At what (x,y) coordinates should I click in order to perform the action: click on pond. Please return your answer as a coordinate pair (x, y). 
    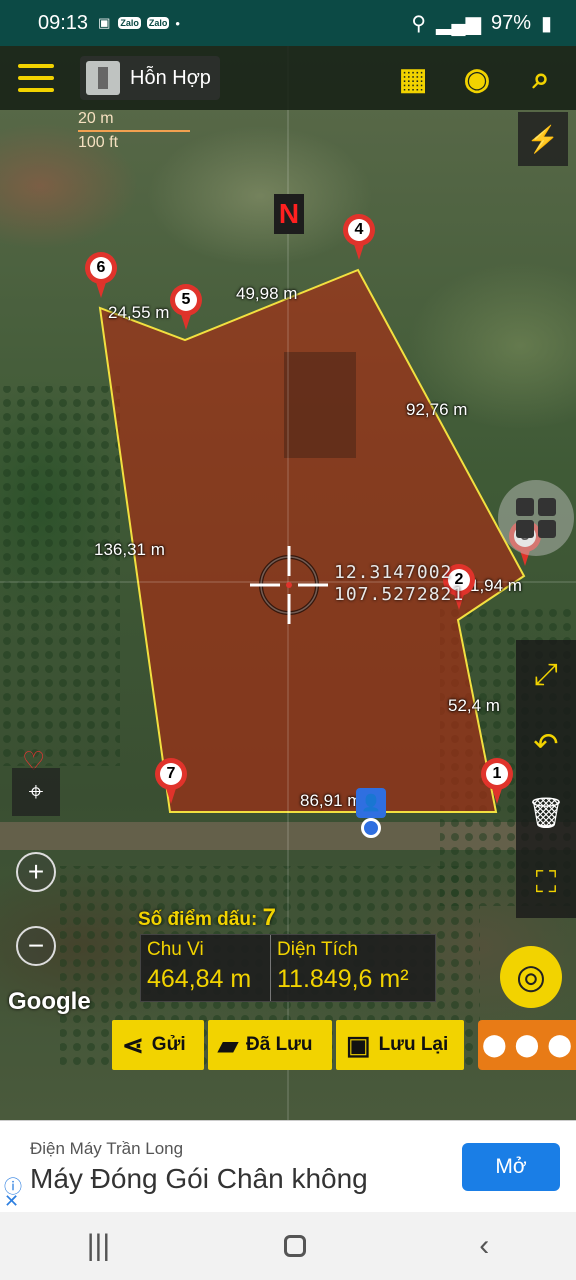
    Looking at the image, I should click on (320, 405).